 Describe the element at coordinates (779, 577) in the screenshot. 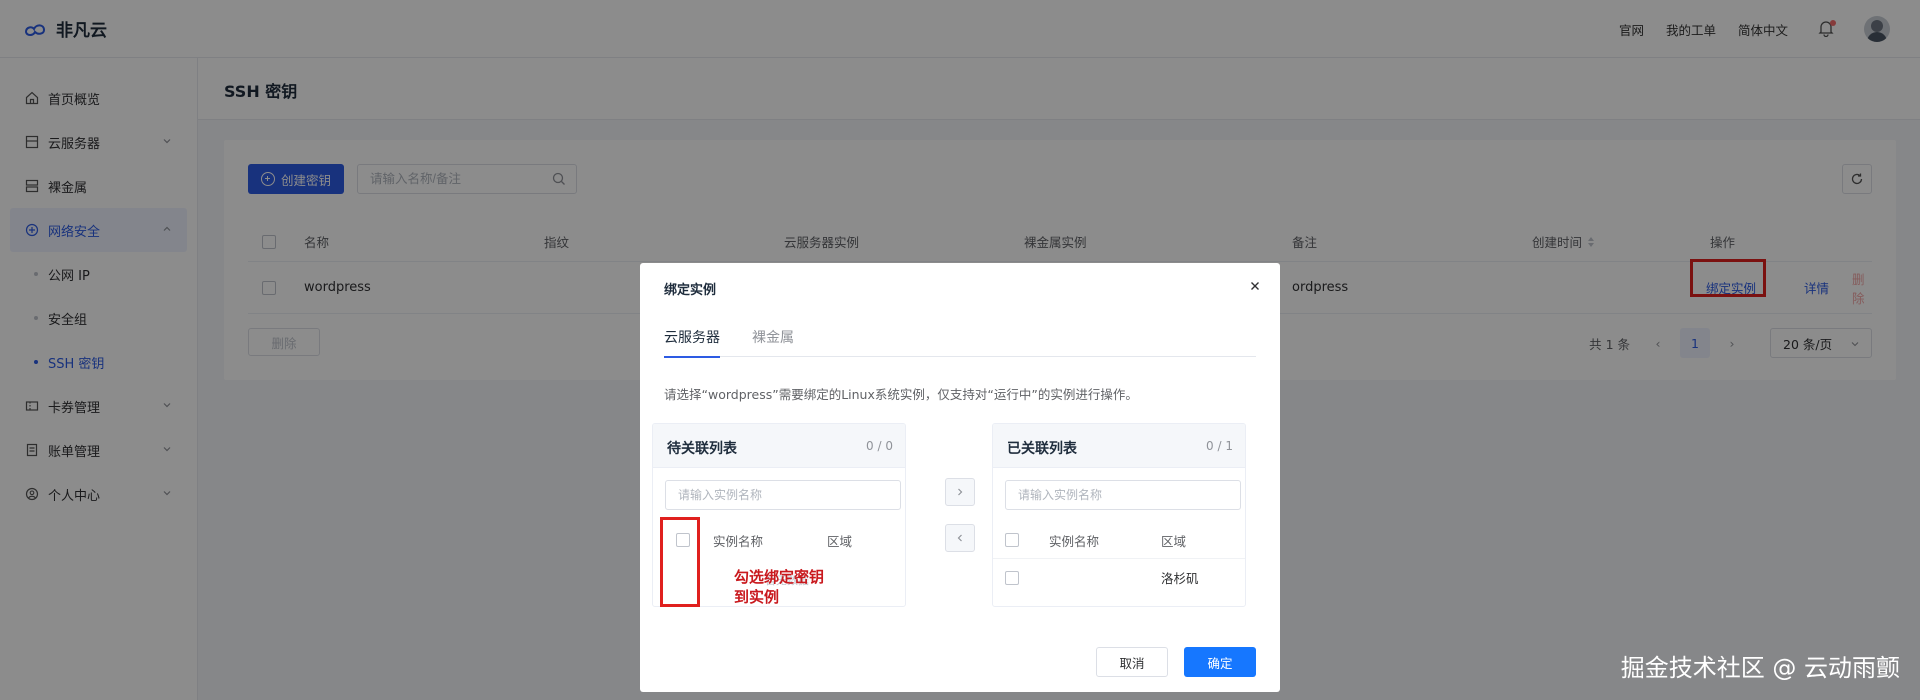

I see `annotation-line-1: 勾选绑定密钥` at that location.